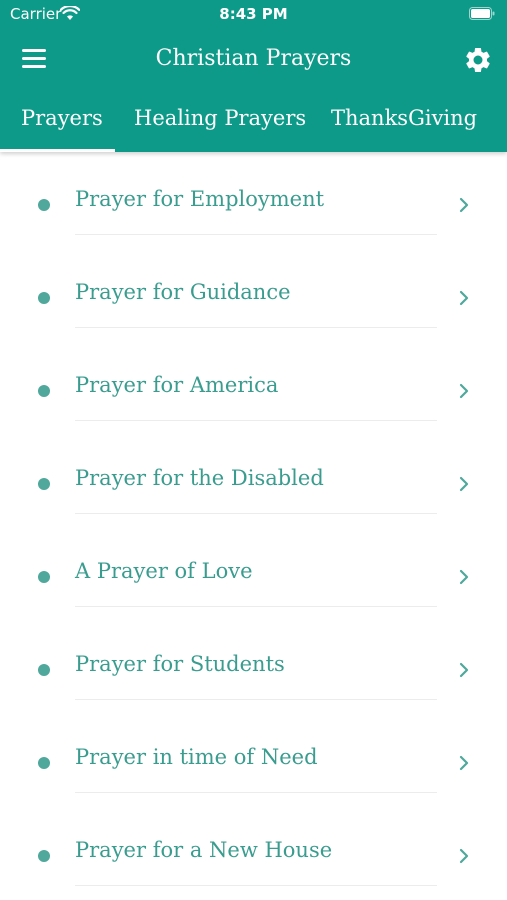  I want to click on status-bar: Carrier 8:43 PM, so click(253, 14).